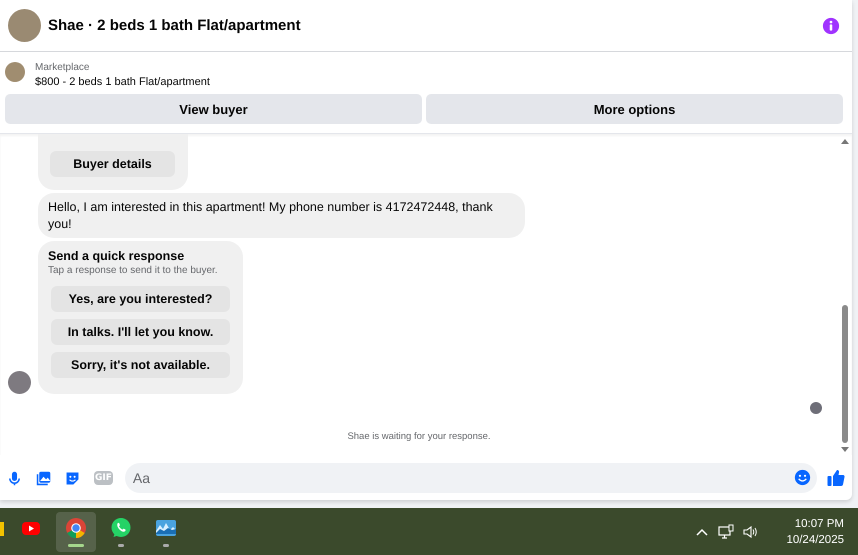  What do you see at coordinates (816, 408) in the screenshot?
I see `read-receipt-avatar` at bounding box center [816, 408].